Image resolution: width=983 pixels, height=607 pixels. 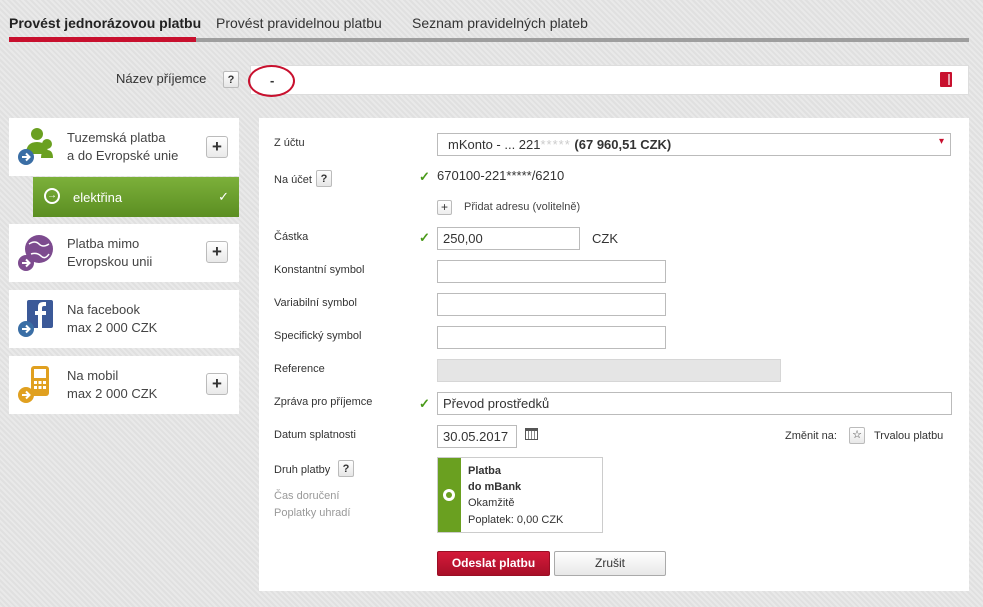 What do you see at coordinates (346, 468) in the screenshot?
I see `payment-kind-help-icon: ?` at bounding box center [346, 468].